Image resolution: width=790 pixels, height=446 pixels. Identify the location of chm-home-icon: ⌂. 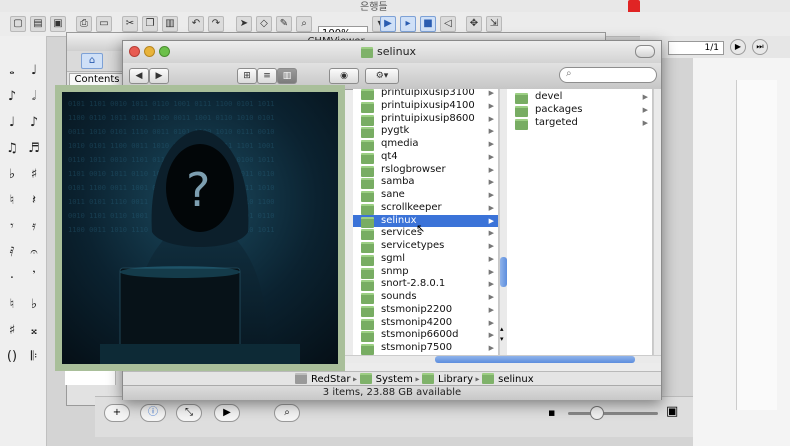
(92, 61).